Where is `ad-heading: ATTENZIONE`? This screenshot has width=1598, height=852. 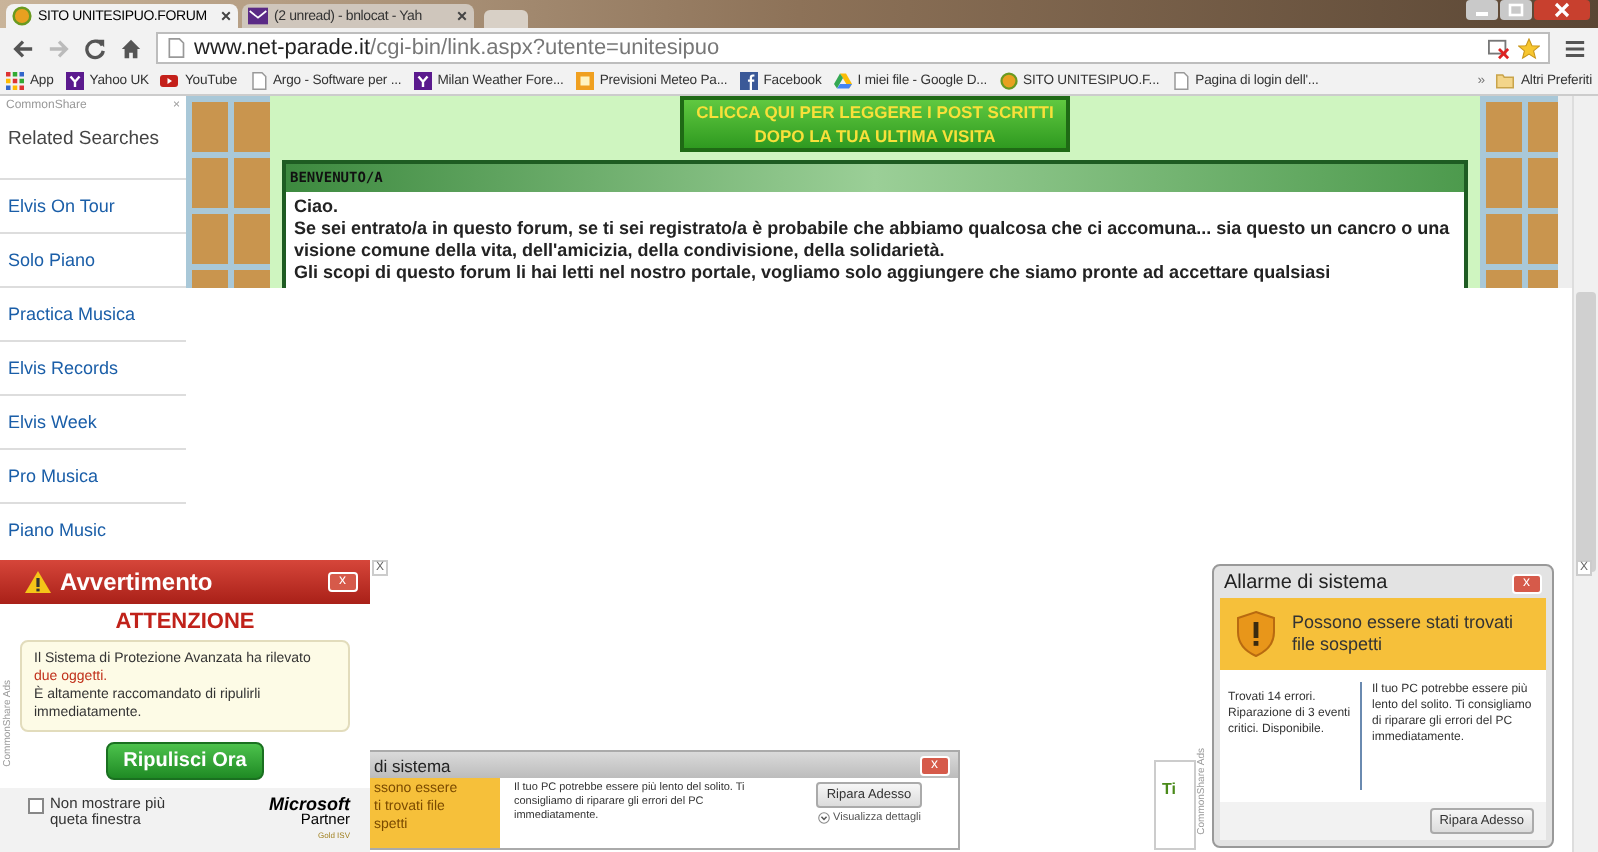
ad-heading: ATTENZIONE is located at coordinates (185, 622).